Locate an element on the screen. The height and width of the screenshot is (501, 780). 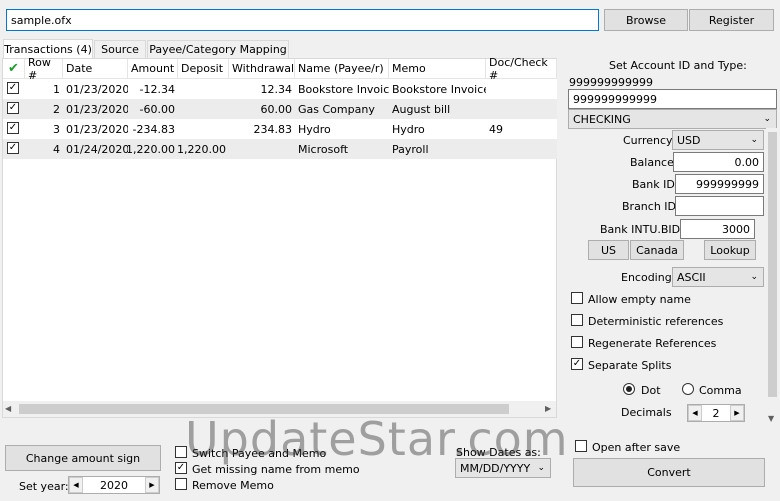
cell-row: 2 is located at coordinates (56, 109).